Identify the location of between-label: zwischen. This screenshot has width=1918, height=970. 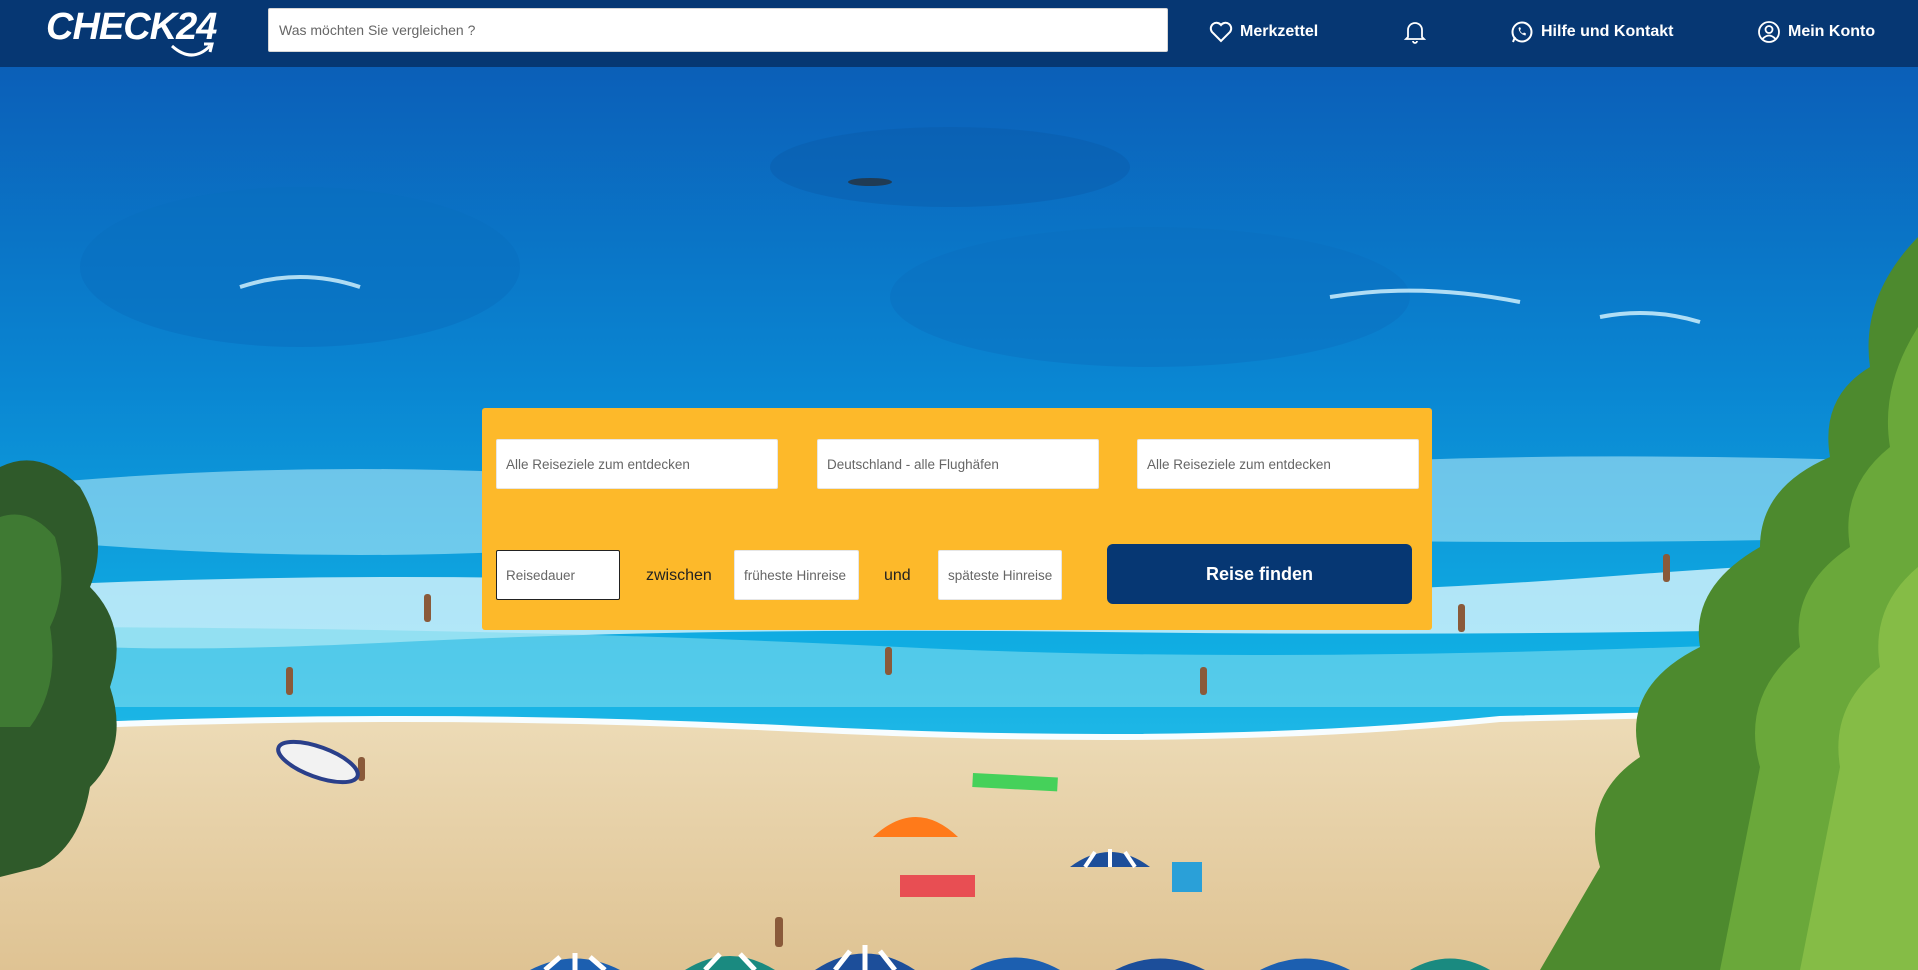
(679, 575).